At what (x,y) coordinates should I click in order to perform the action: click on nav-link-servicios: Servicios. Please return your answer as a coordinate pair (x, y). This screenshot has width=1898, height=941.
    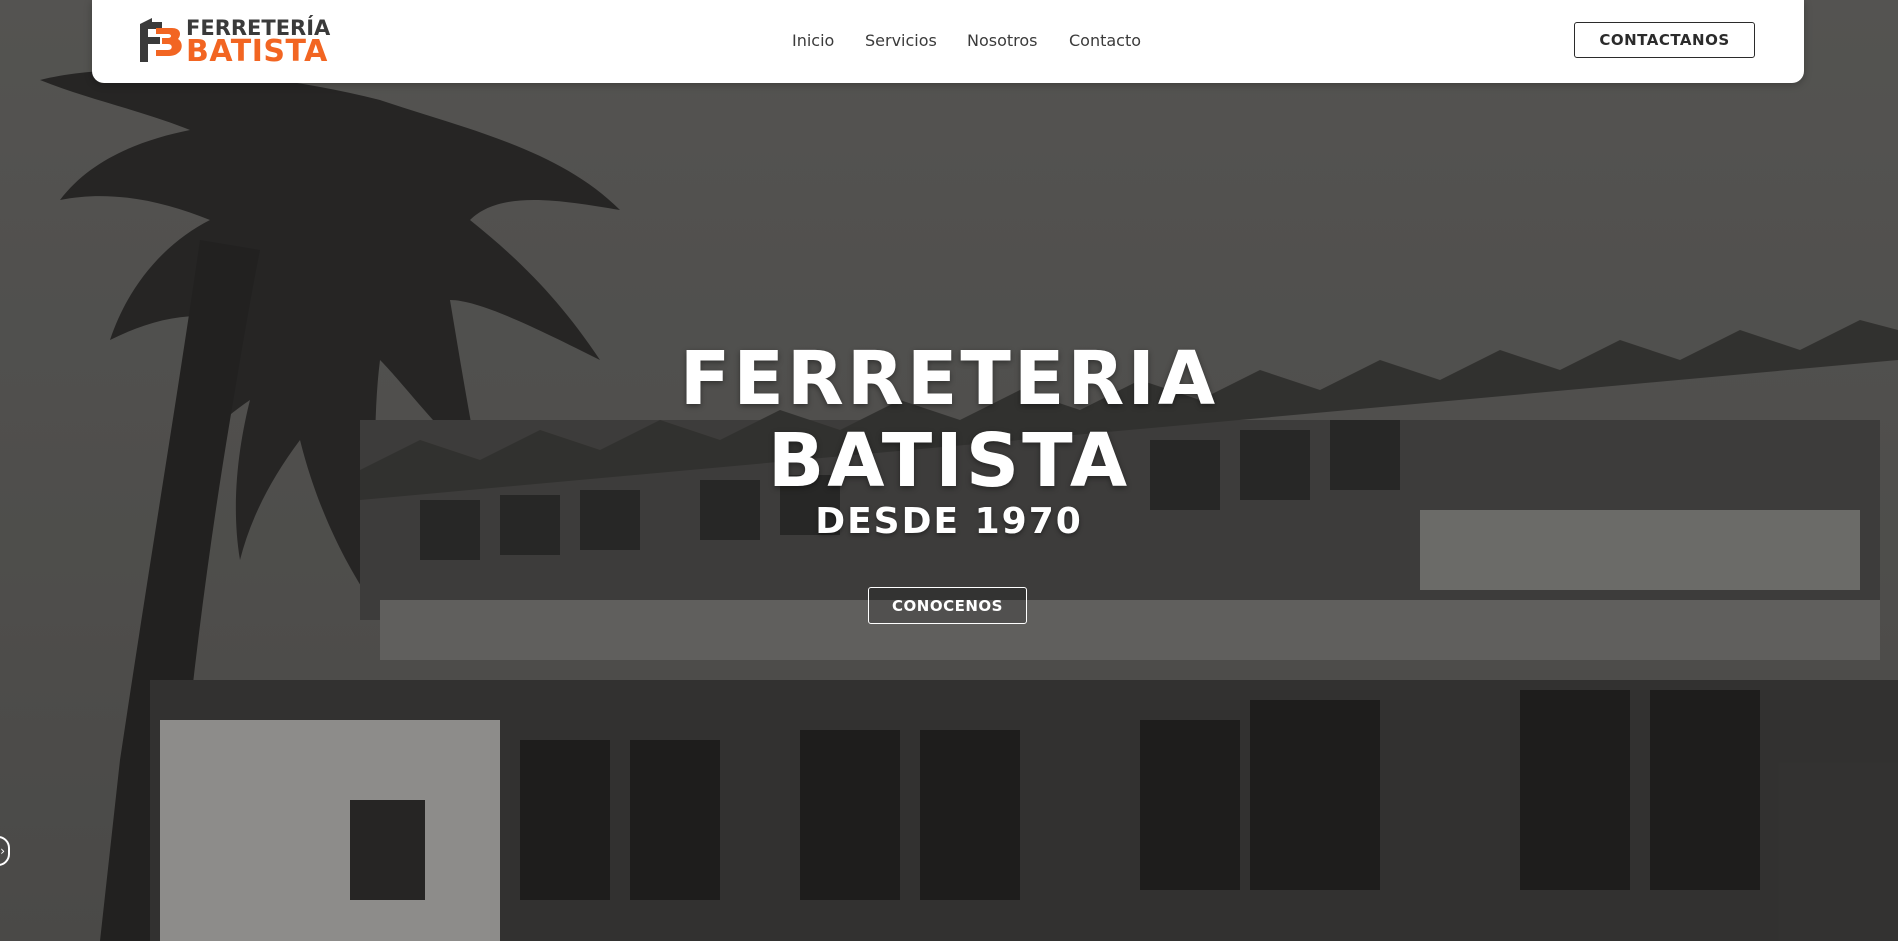
    Looking at the image, I should click on (901, 40).